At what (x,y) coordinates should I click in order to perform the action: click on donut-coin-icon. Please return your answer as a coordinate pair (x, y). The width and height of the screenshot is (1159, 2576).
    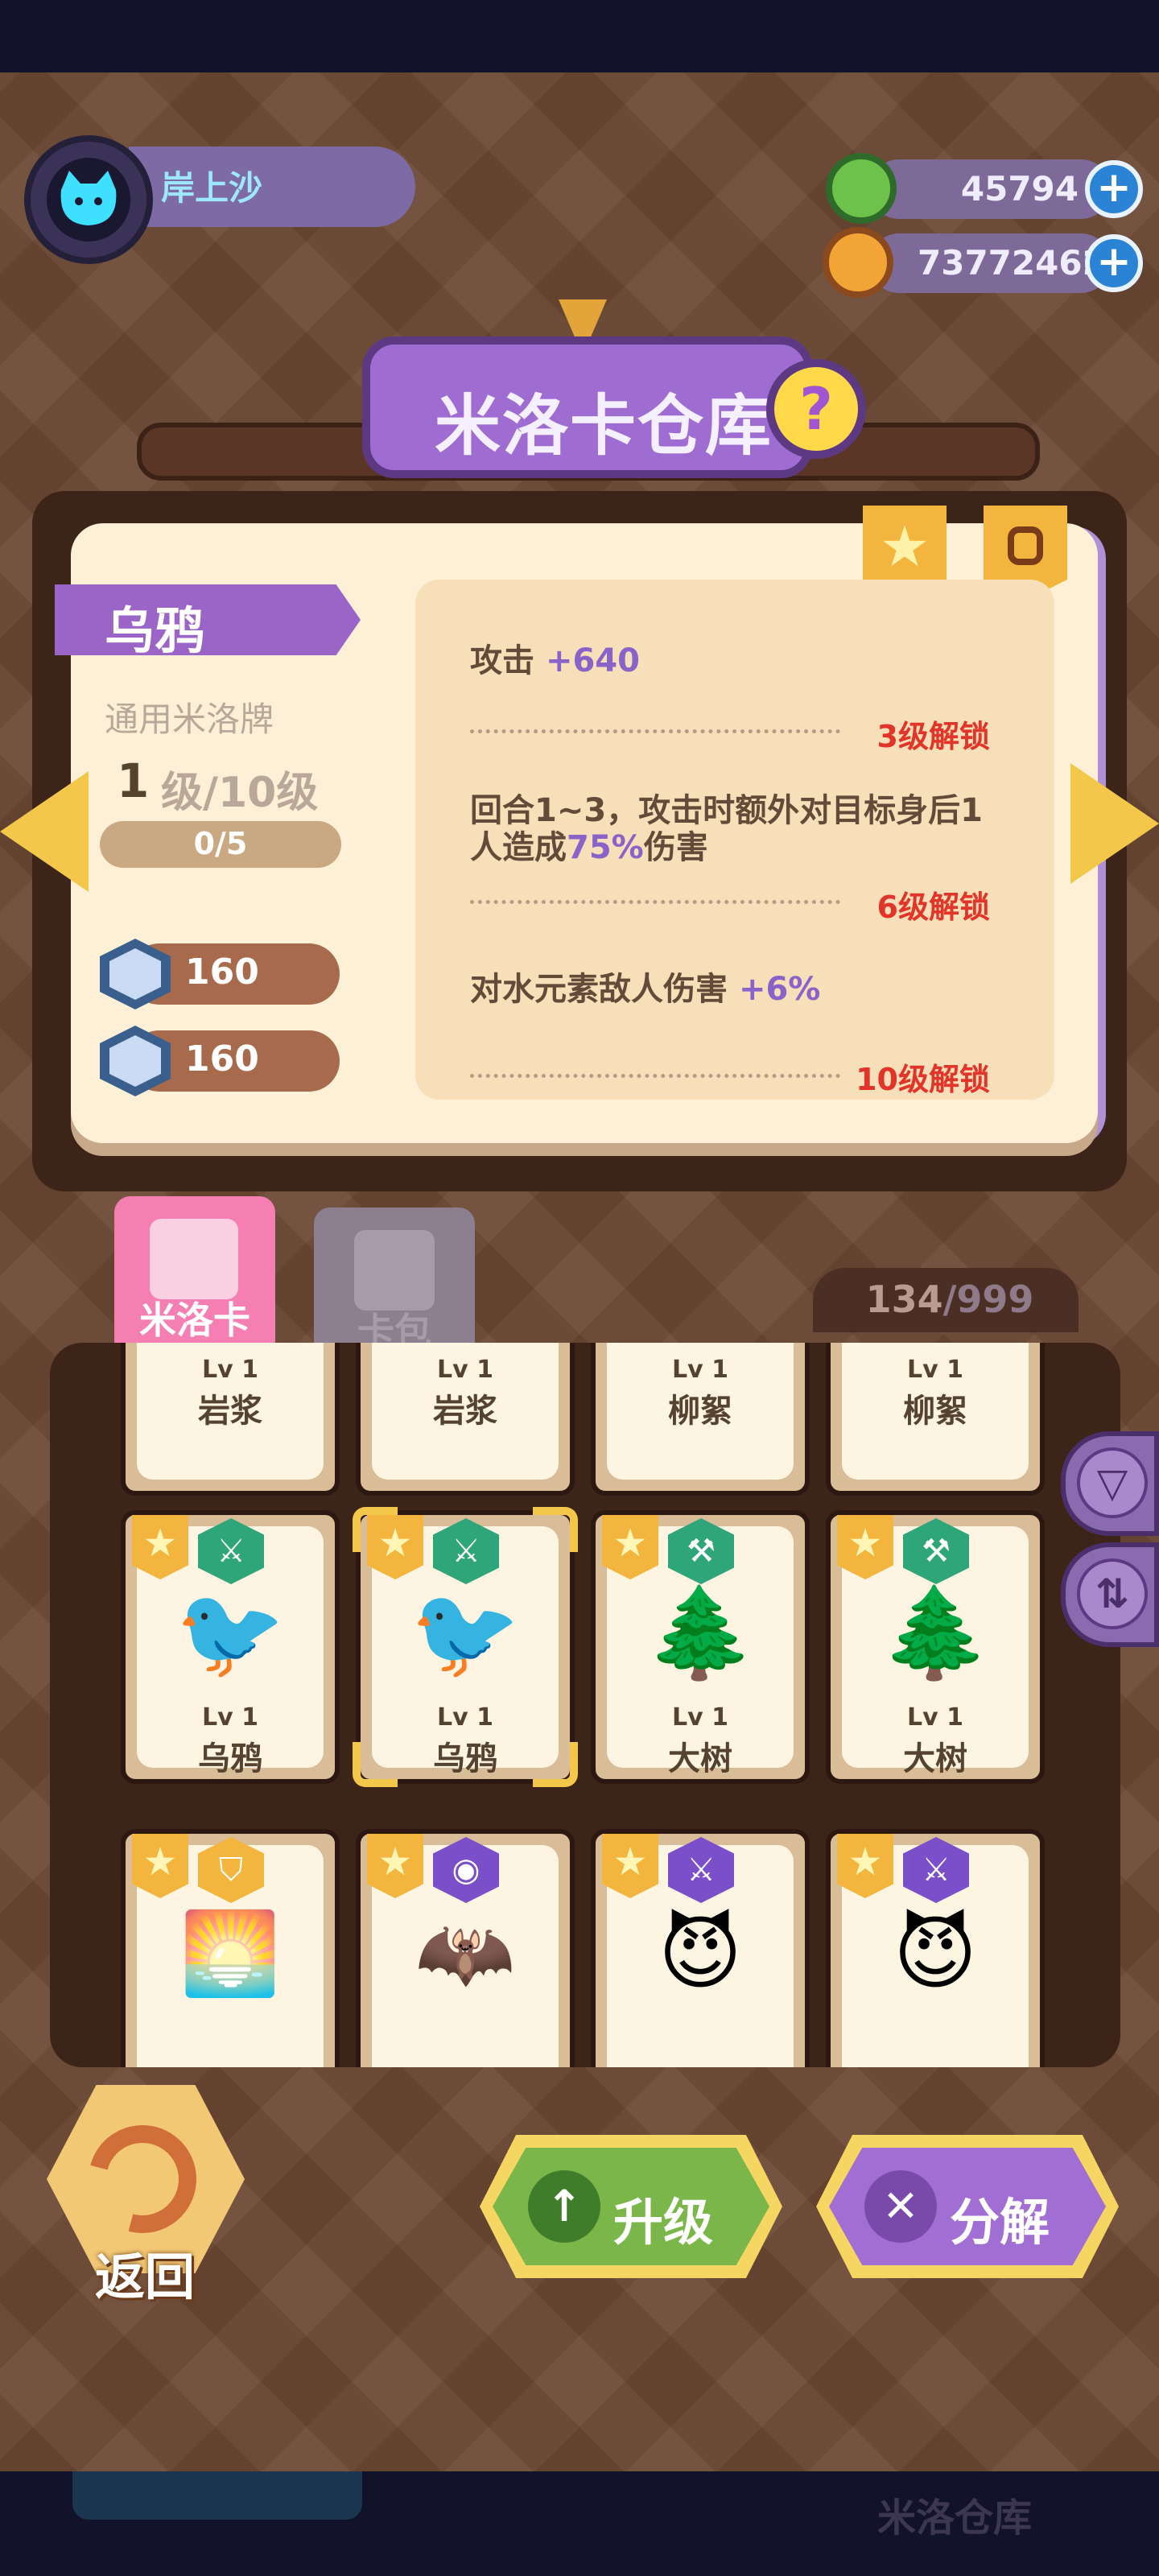
    Looking at the image, I should click on (861, 188).